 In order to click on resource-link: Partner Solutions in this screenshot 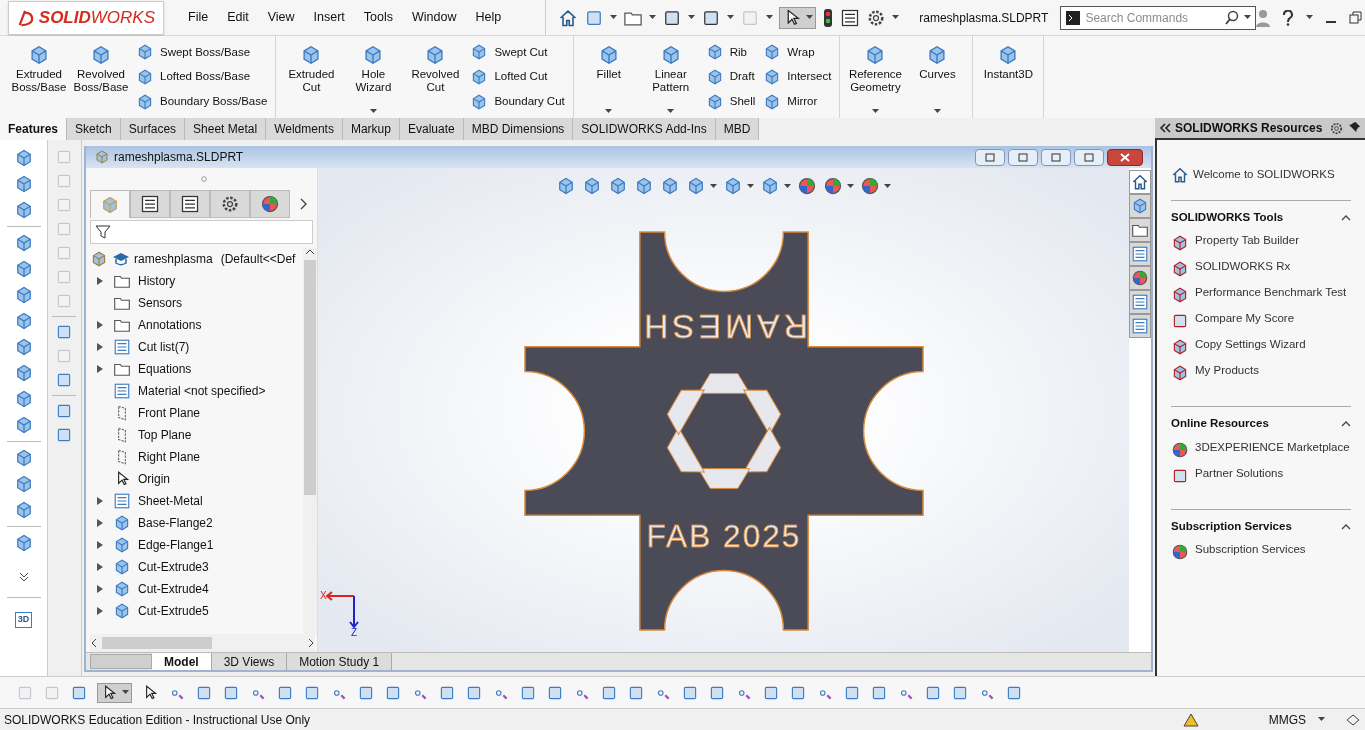, I will do `click(1239, 473)`.